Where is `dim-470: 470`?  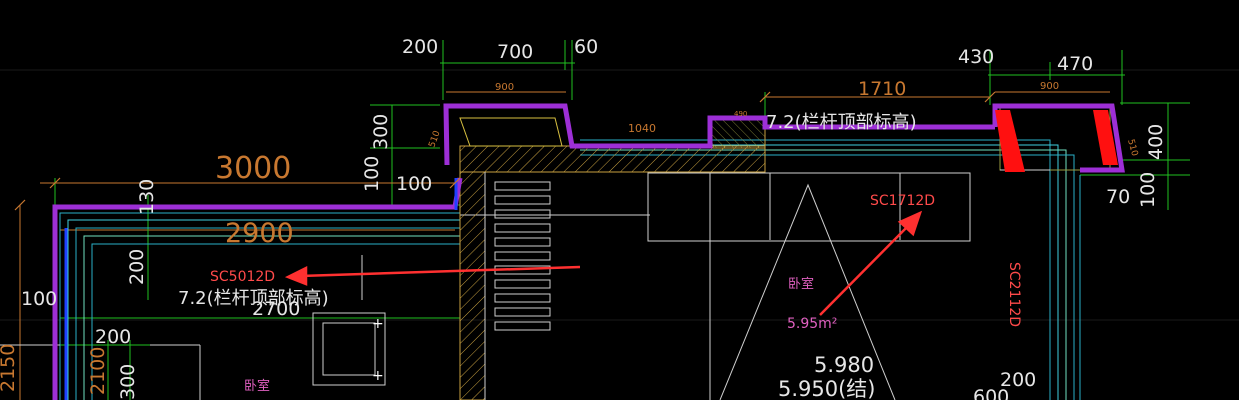 dim-470: 470 is located at coordinates (1075, 64).